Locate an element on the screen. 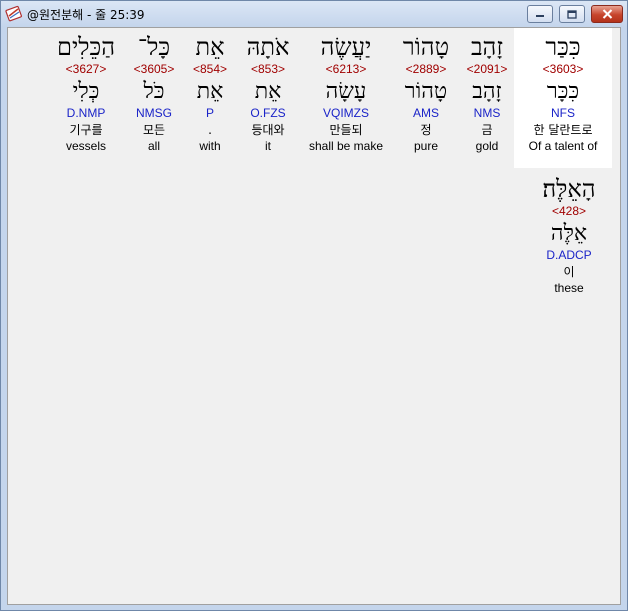 The width and height of the screenshot is (628, 611). morphology-code: NMSG is located at coordinates (154, 113).